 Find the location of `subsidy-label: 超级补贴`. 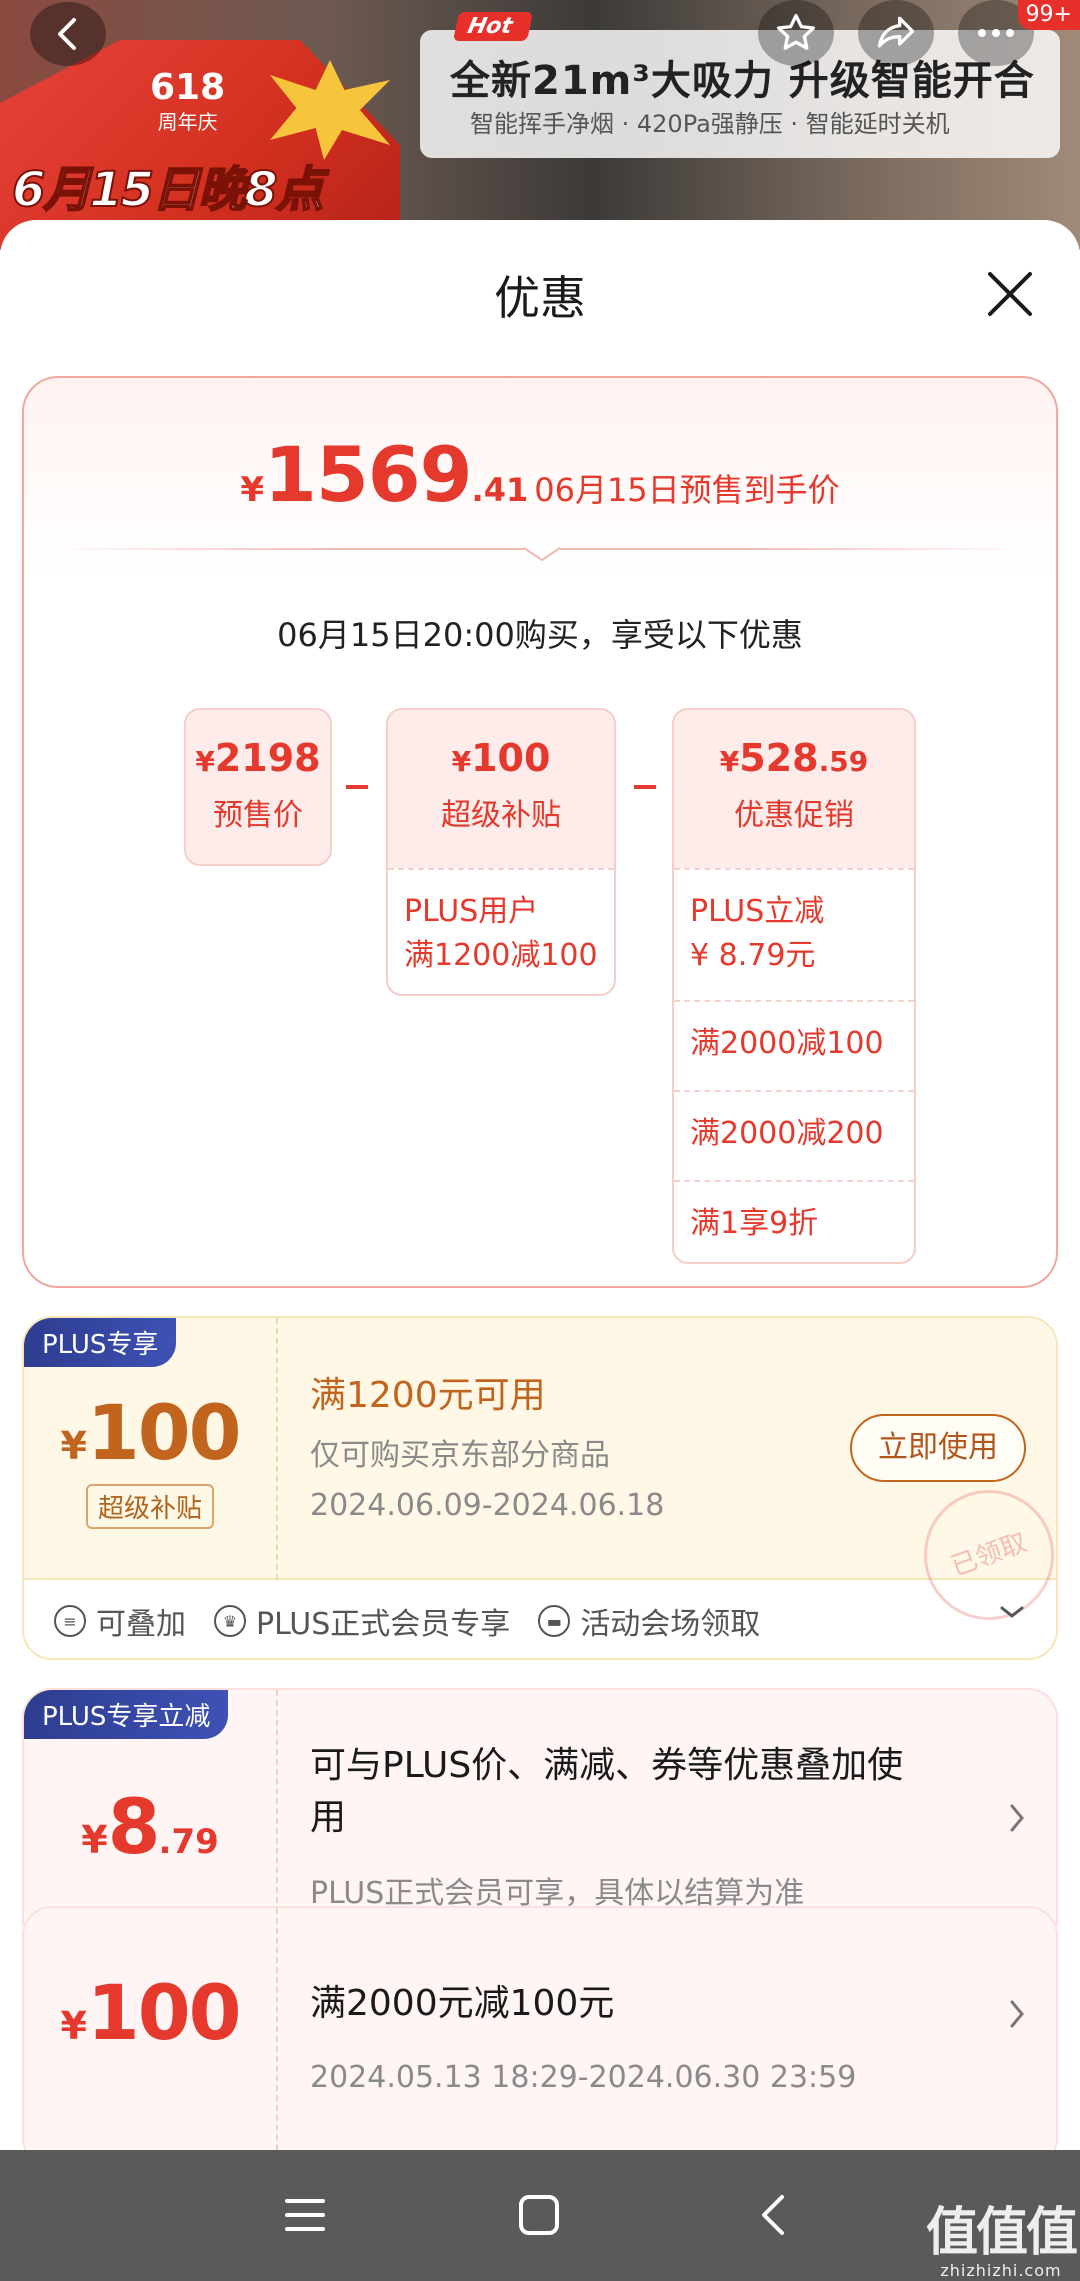

subsidy-label: 超级补贴 is located at coordinates (501, 815).